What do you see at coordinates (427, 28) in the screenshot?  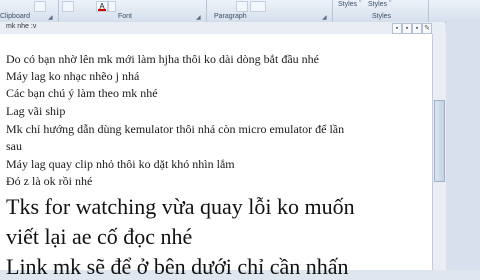 I see `ruler-tool-4: ✎` at bounding box center [427, 28].